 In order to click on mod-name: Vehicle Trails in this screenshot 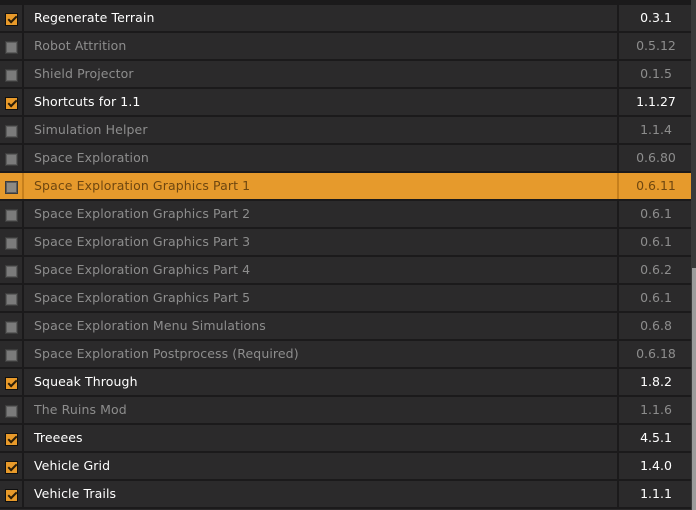, I will do `click(75, 493)`.